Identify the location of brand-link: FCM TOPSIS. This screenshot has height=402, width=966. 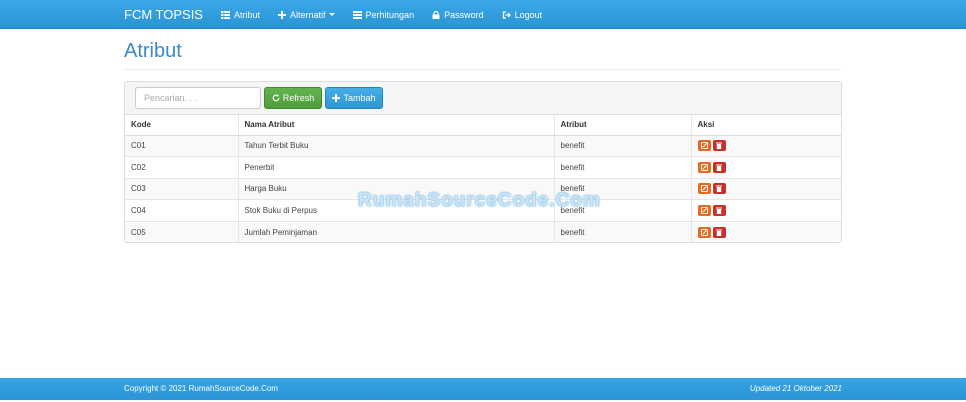
(163, 14).